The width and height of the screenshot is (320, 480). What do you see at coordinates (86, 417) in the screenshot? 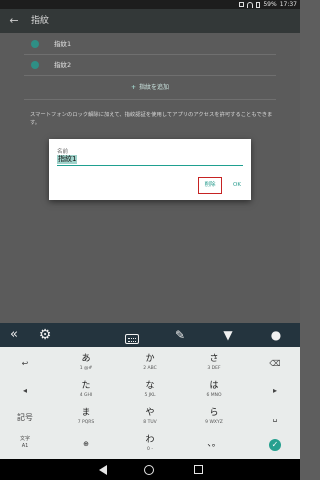
I see `key-ma: ま7 PQRS` at bounding box center [86, 417].